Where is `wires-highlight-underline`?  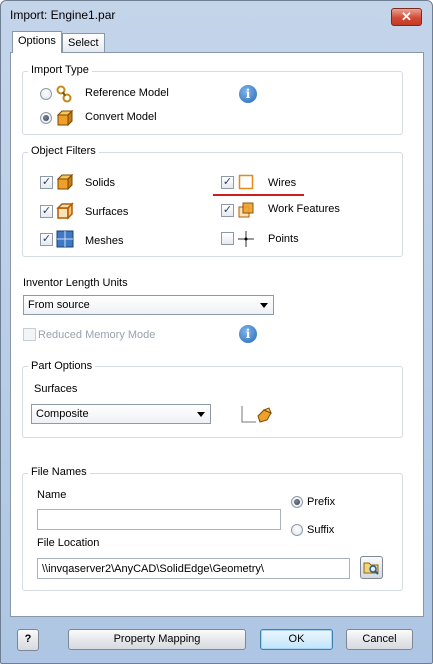
wires-highlight-underline is located at coordinates (258, 195).